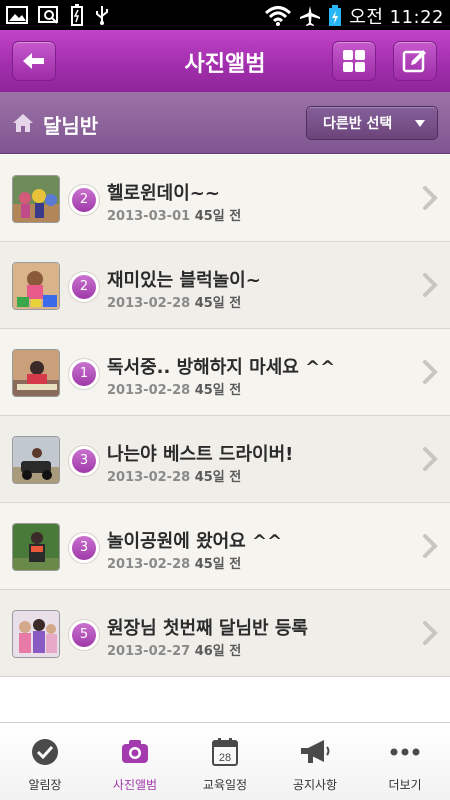  I want to click on album-title: 놀이공원에 왔어요 ^^, so click(195, 541).